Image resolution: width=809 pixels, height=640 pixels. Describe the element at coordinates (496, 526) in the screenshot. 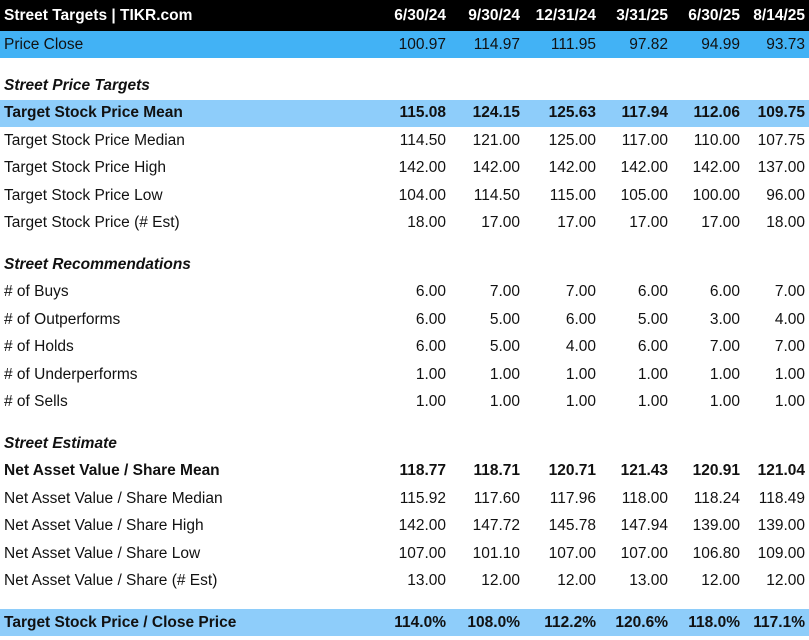

I see `cell-value: 147.72` at that location.